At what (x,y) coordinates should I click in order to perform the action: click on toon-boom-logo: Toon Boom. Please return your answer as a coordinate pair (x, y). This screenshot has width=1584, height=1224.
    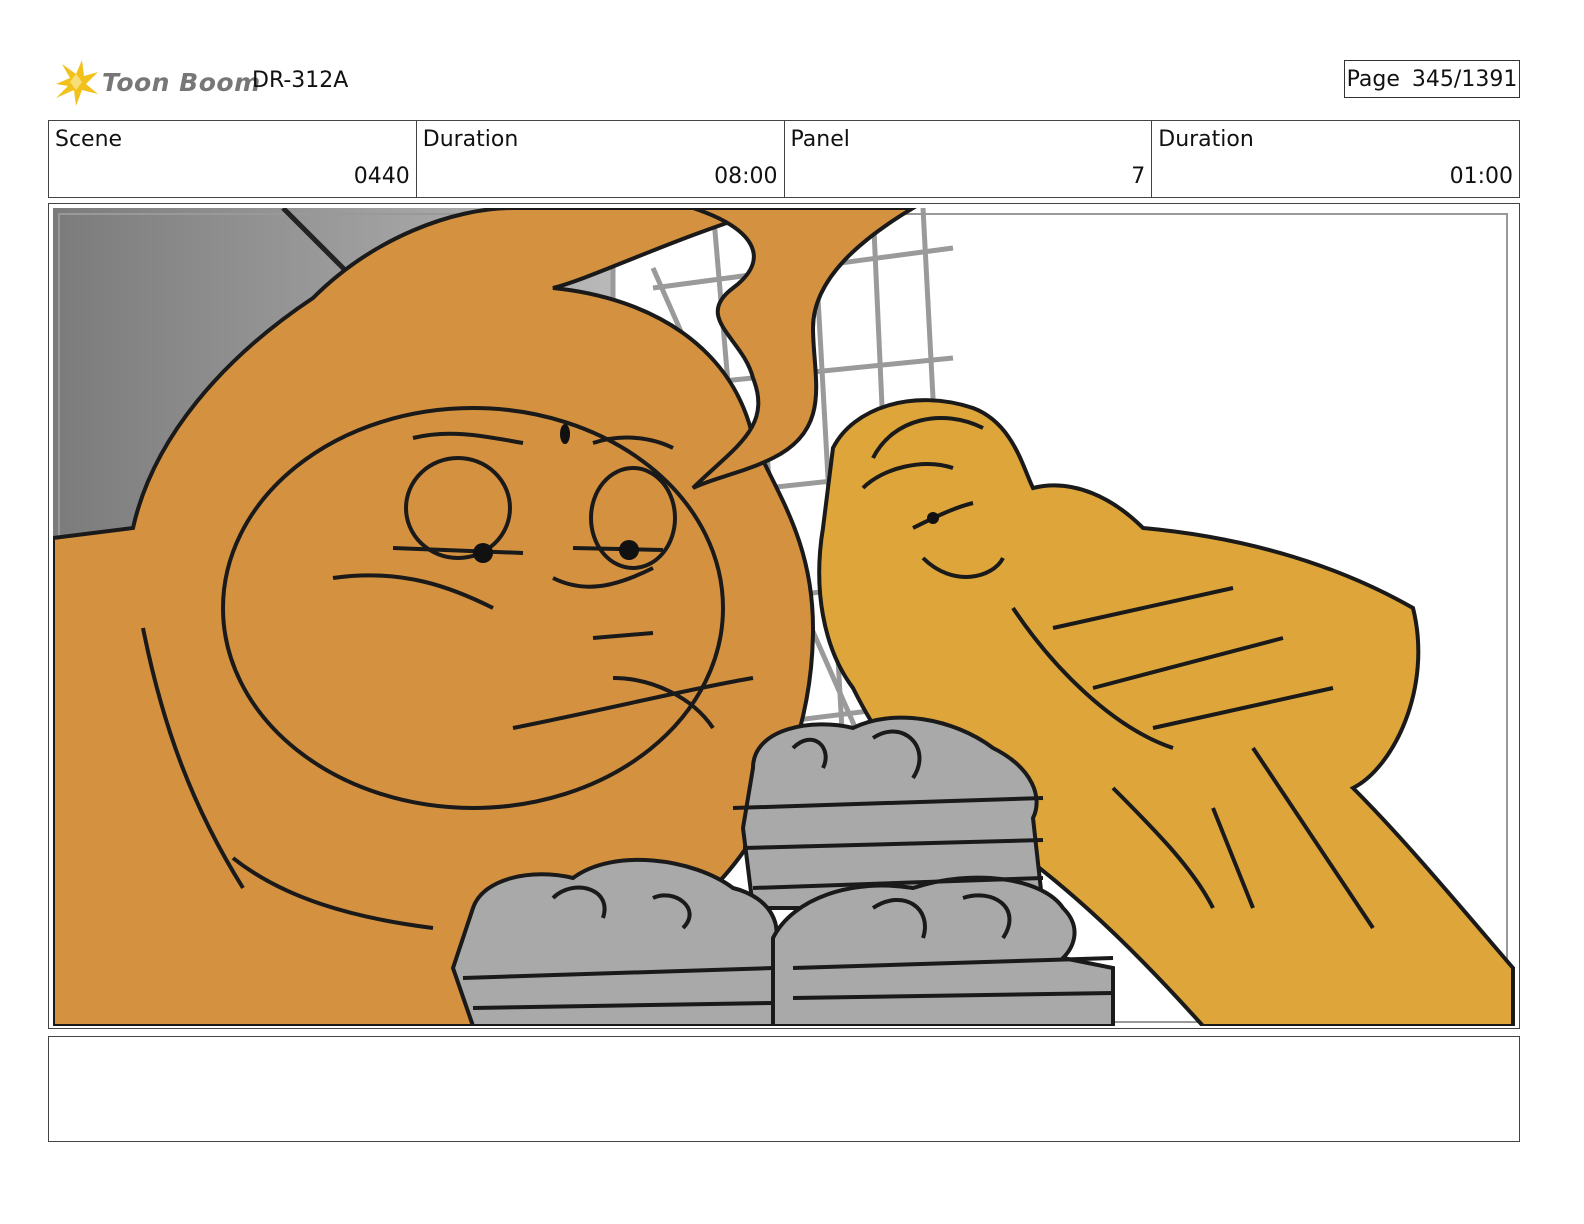
    Looking at the image, I should click on (154, 82).